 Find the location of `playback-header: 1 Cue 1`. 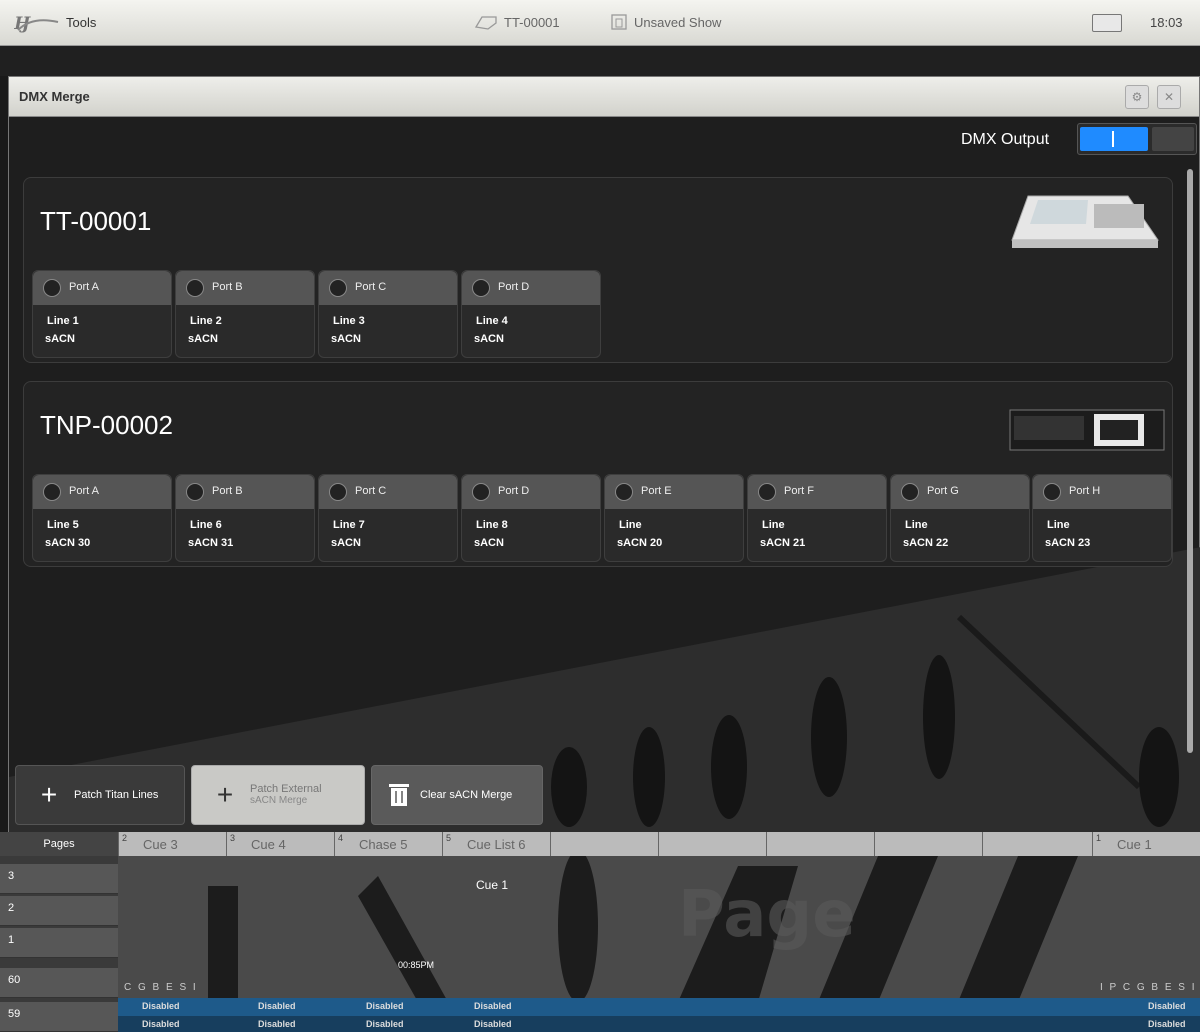

playback-header: 1 Cue 1 is located at coordinates (1146, 844).